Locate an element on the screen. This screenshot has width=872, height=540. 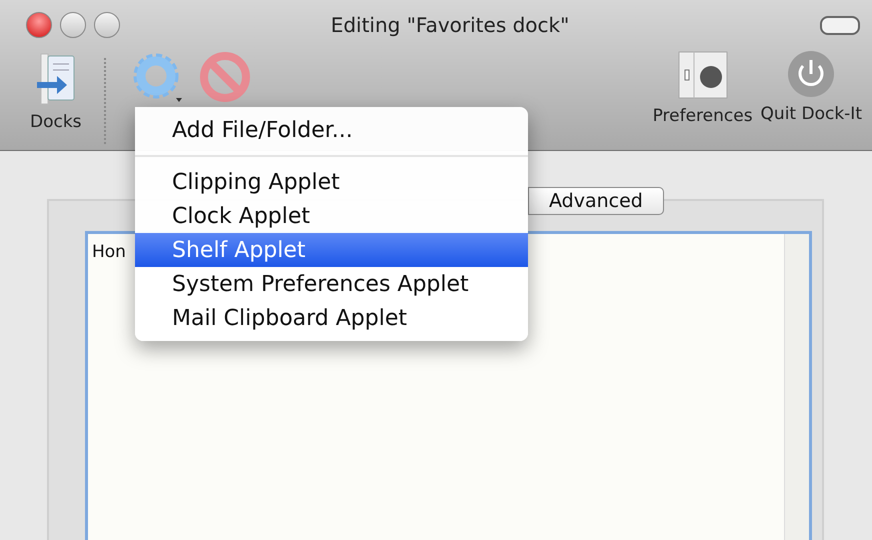
menu-item: System Preferences Applet is located at coordinates (331, 284).